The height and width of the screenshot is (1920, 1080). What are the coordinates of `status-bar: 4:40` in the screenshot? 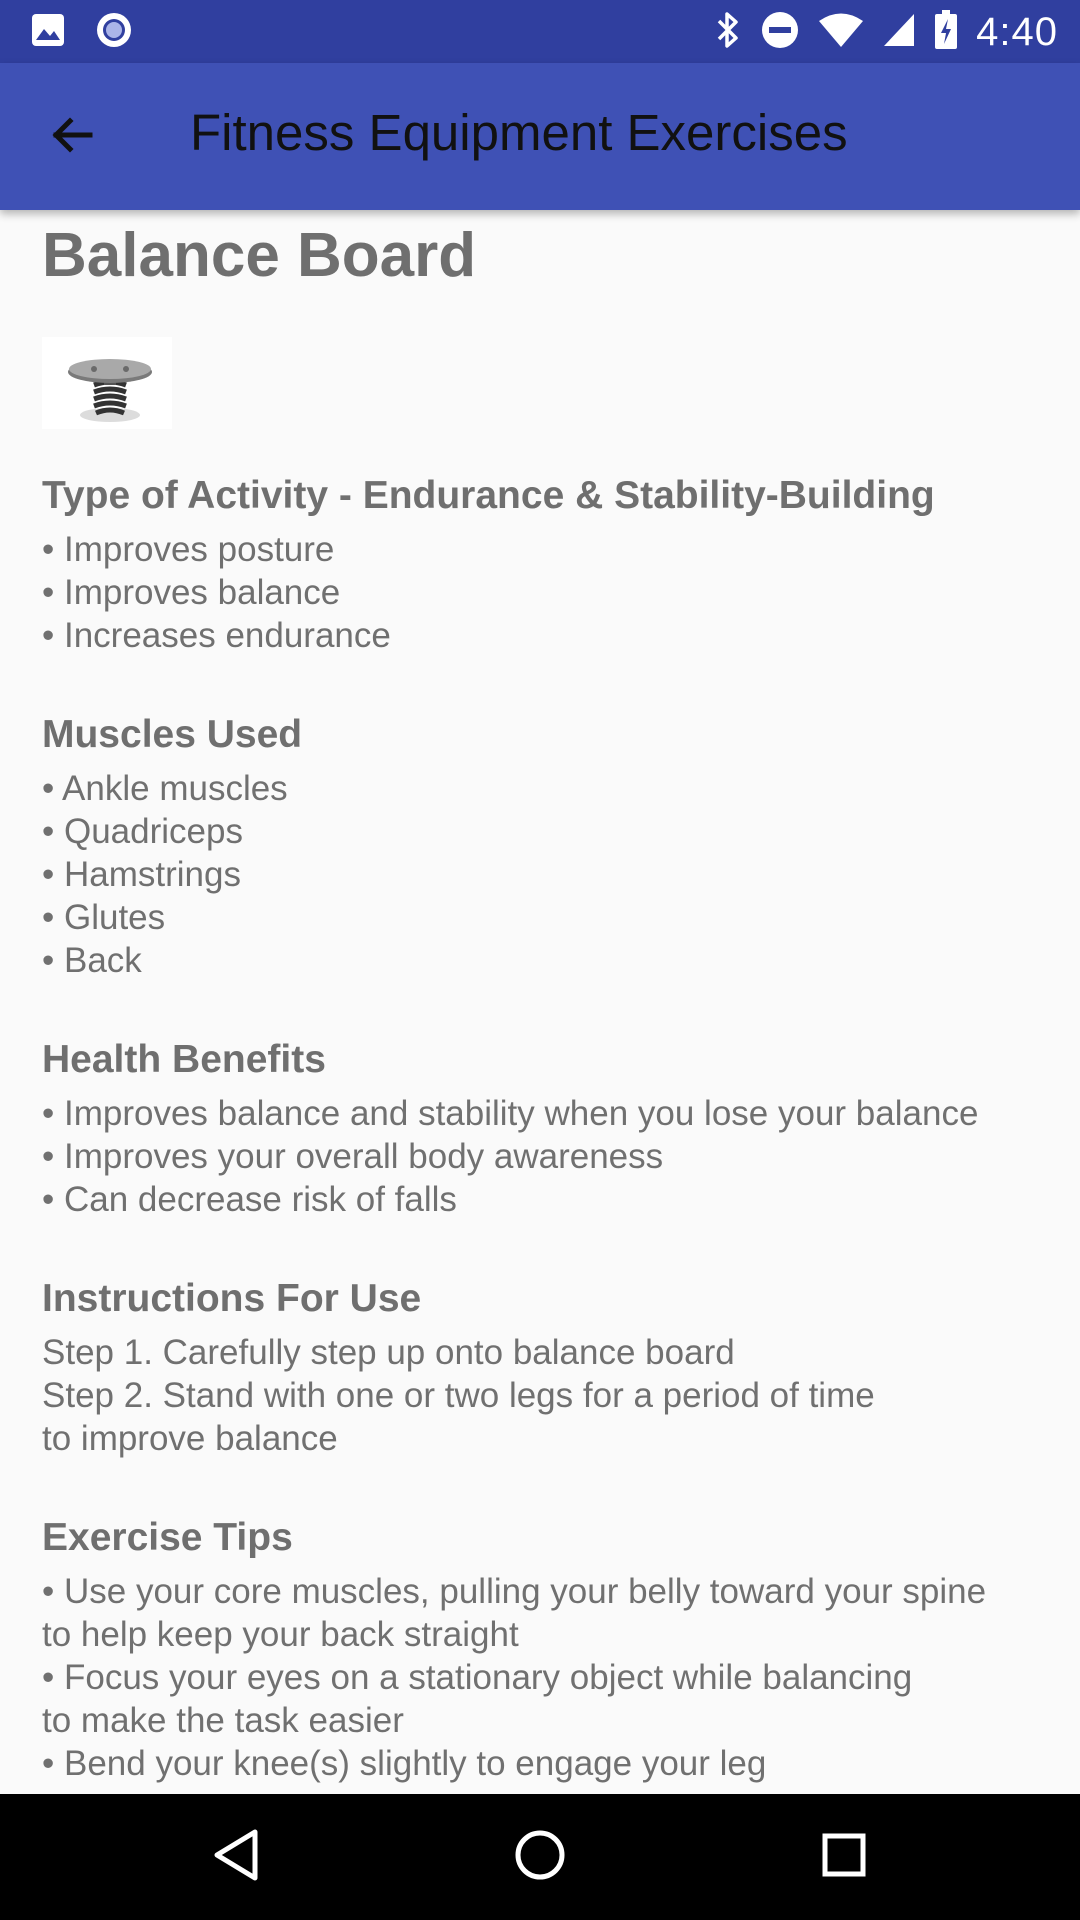 It's located at (540, 31).